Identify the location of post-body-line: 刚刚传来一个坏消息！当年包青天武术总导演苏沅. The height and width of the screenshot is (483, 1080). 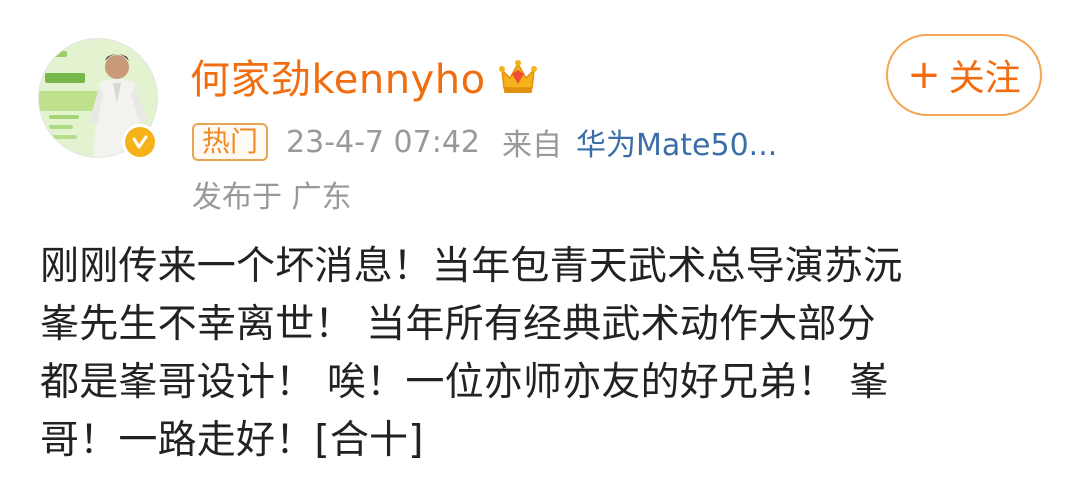
(471, 266).